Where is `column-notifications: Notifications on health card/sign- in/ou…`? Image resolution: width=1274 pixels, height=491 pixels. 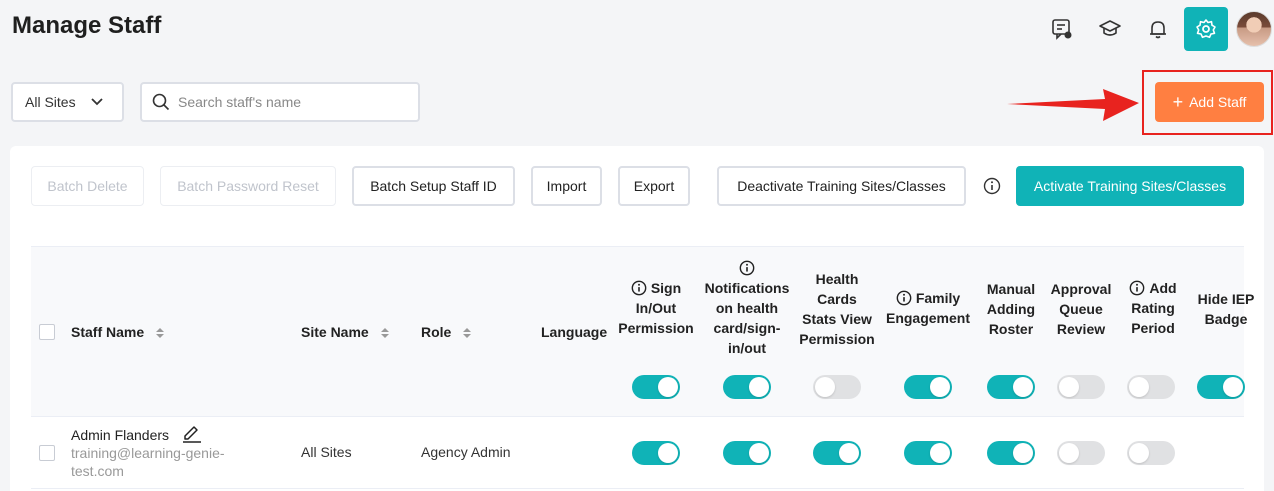 column-notifications: Notifications on health card/sign- in/ou… is located at coordinates (747, 308).